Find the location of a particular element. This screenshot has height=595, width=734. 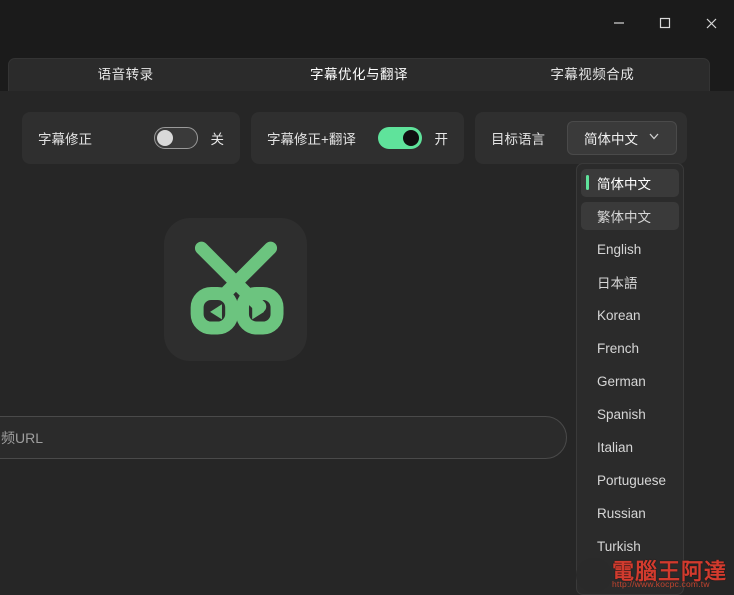

target-language-card: 目标语言 简体中文 is located at coordinates (581, 138).